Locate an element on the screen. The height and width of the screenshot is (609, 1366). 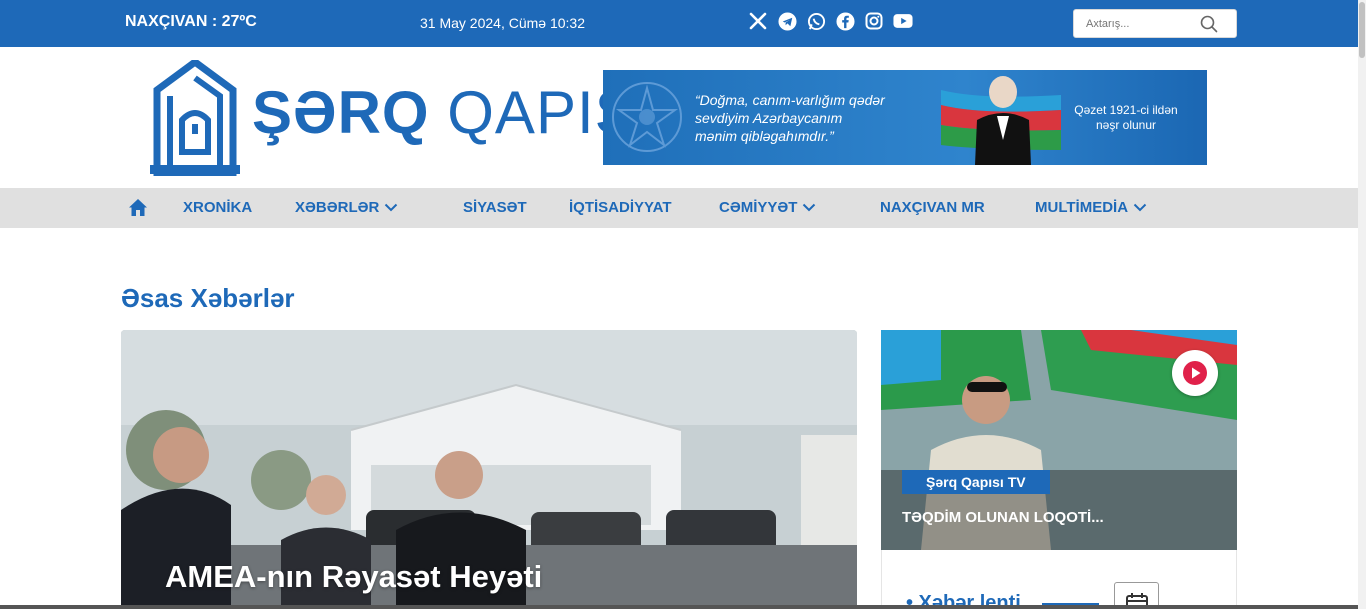
nav-item-xeberler: XƏBƏRLƏR is located at coordinates (346, 207).